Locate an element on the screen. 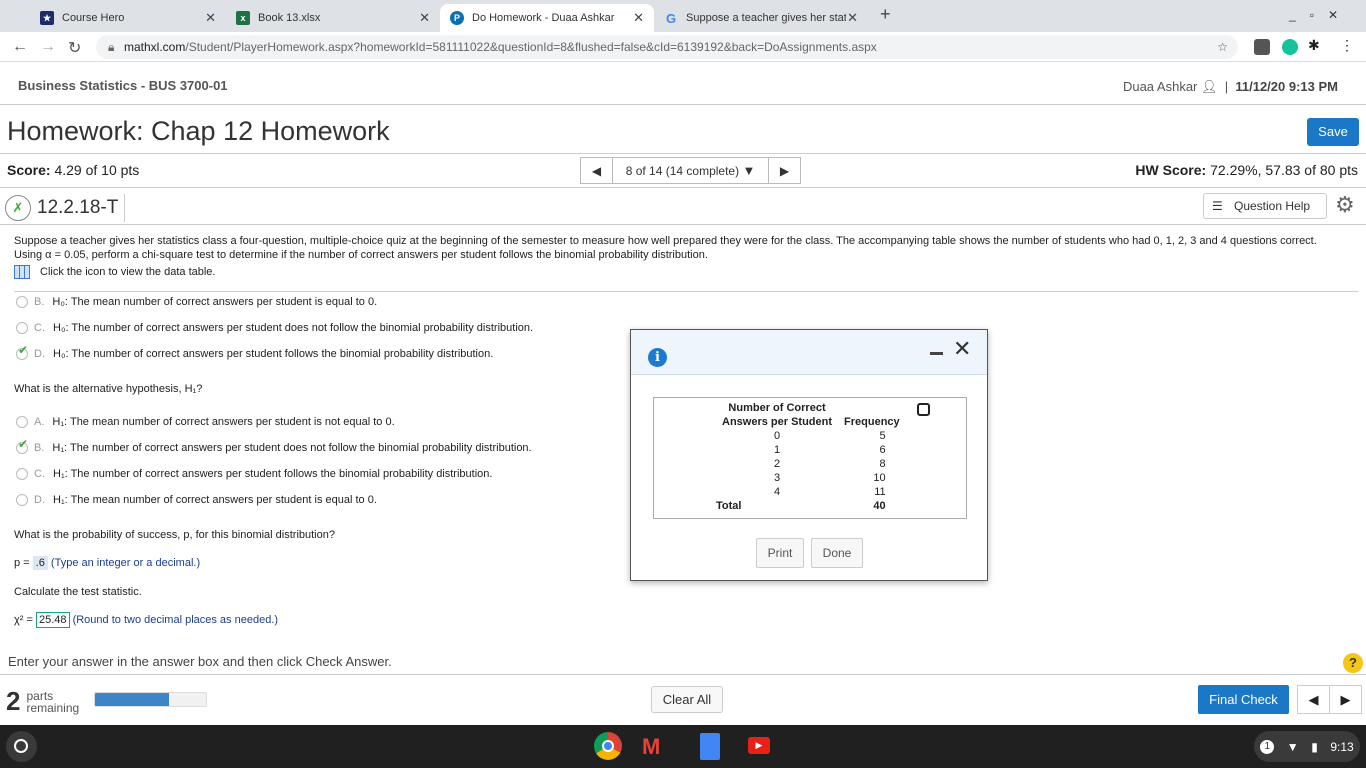 This screenshot has height=768, width=1366. battery-icon: ▮ is located at coordinates (1314, 746).